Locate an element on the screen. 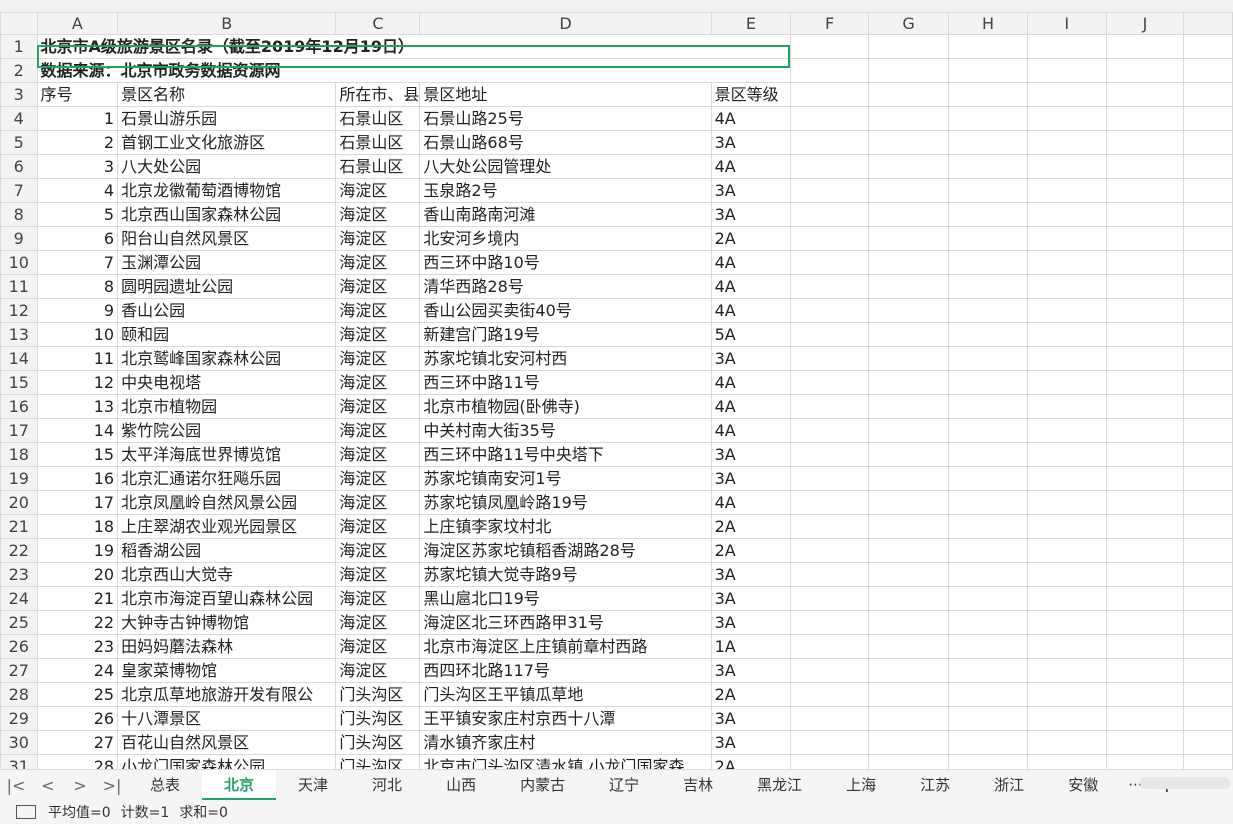 The height and width of the screenshot is (824, 1233). column-header: F is located at coordinates (830, 23).